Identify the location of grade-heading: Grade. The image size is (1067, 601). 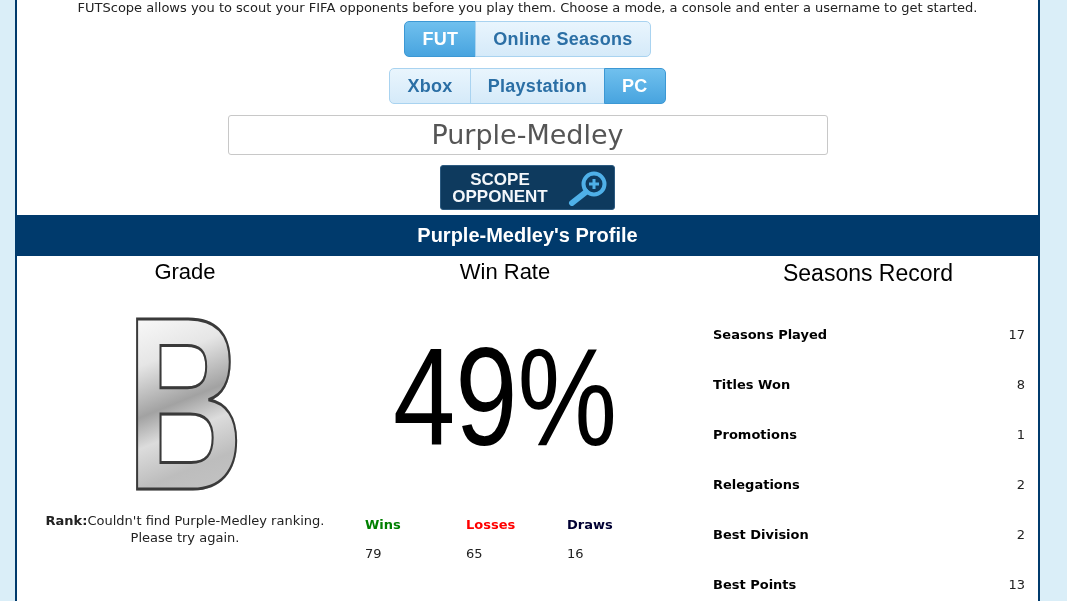
(185, 272).